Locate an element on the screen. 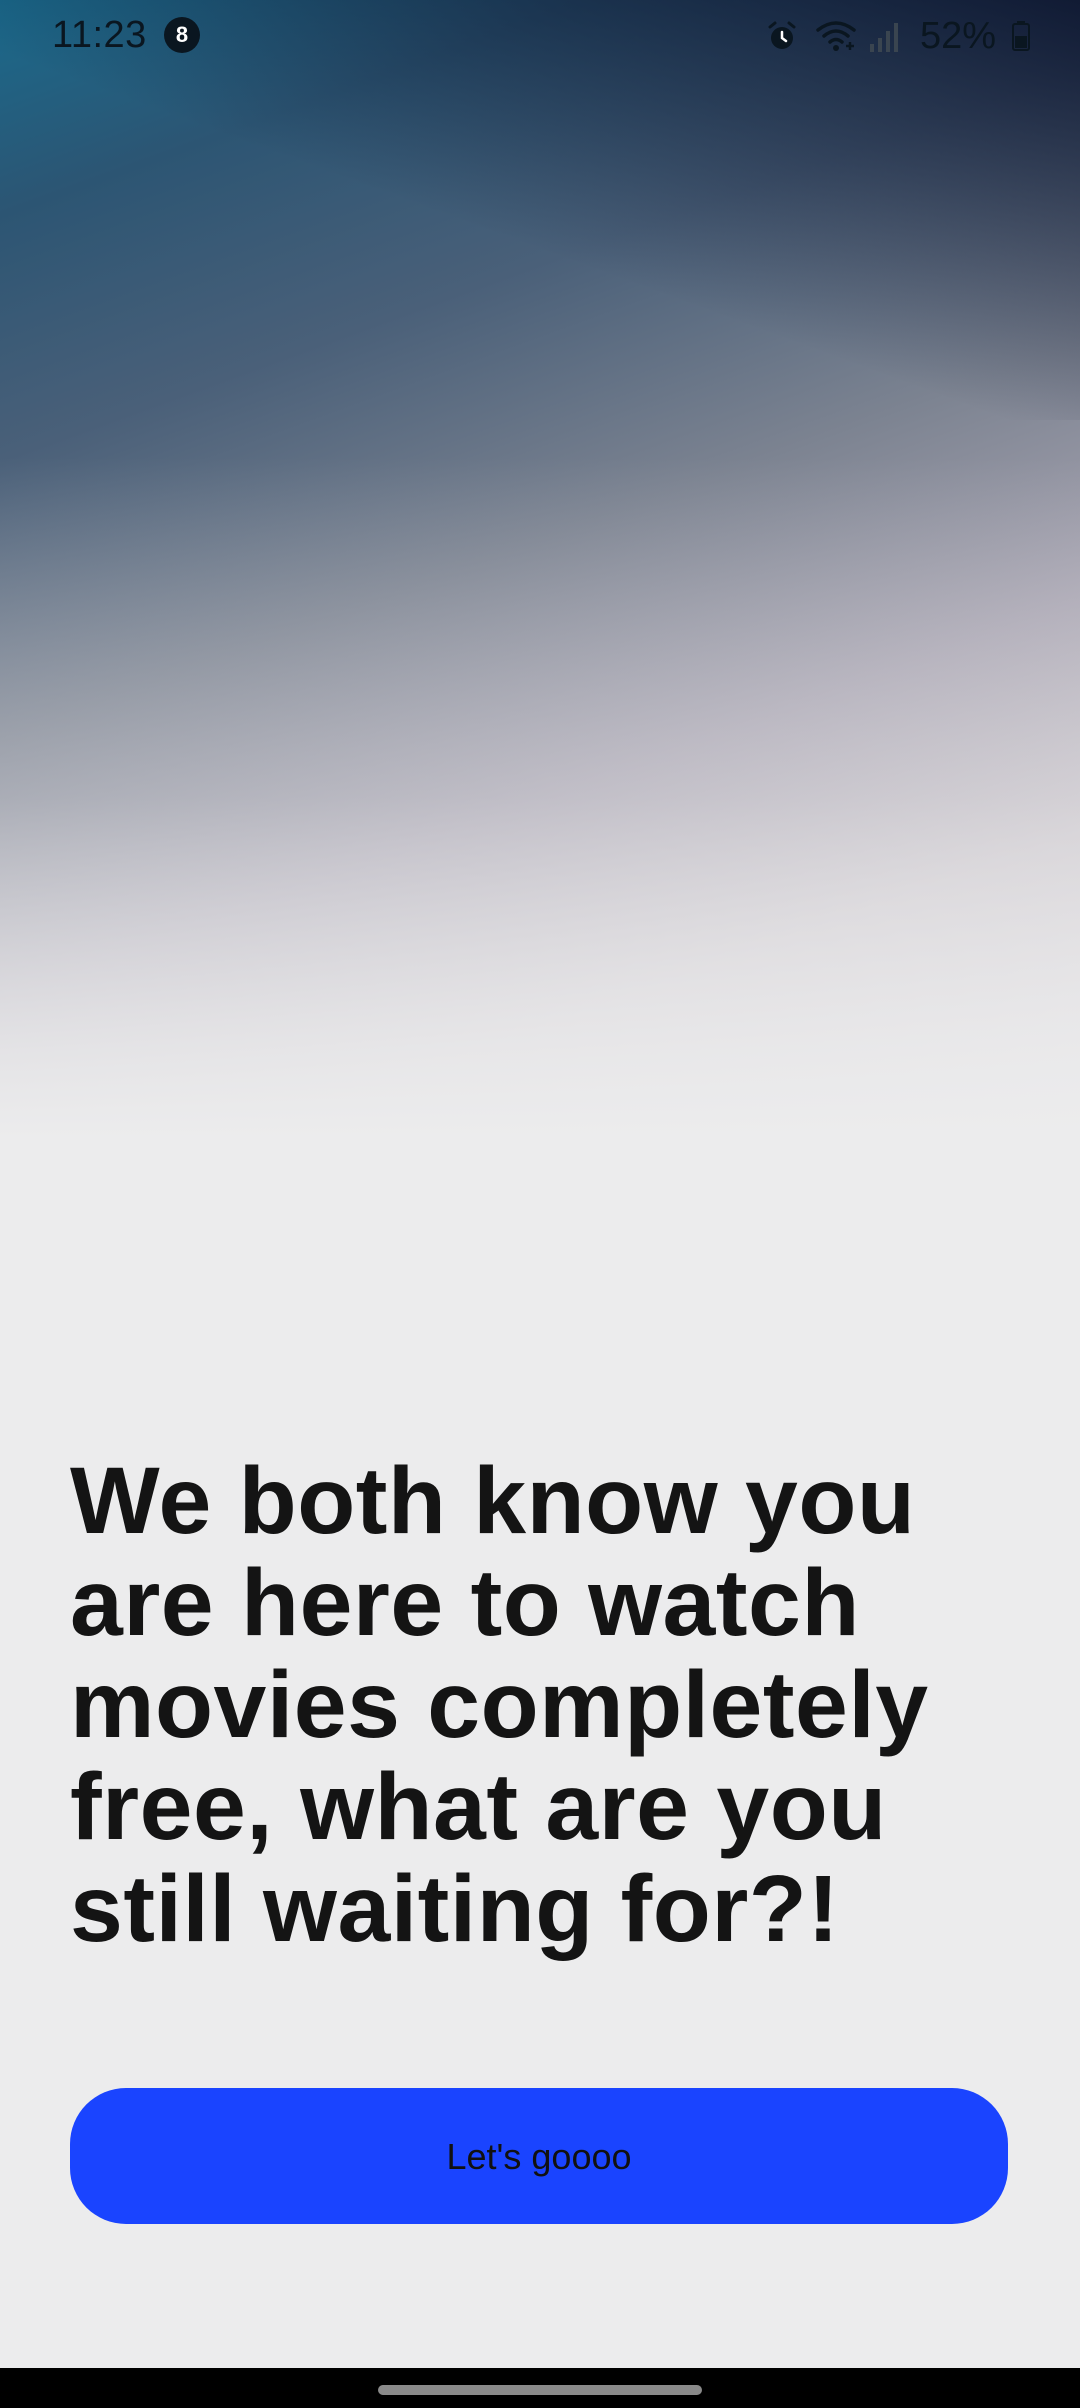 The width and height of the screenshot is (1080, 2408). notification-count-badge: 8 is located at coordinates (182, 35).